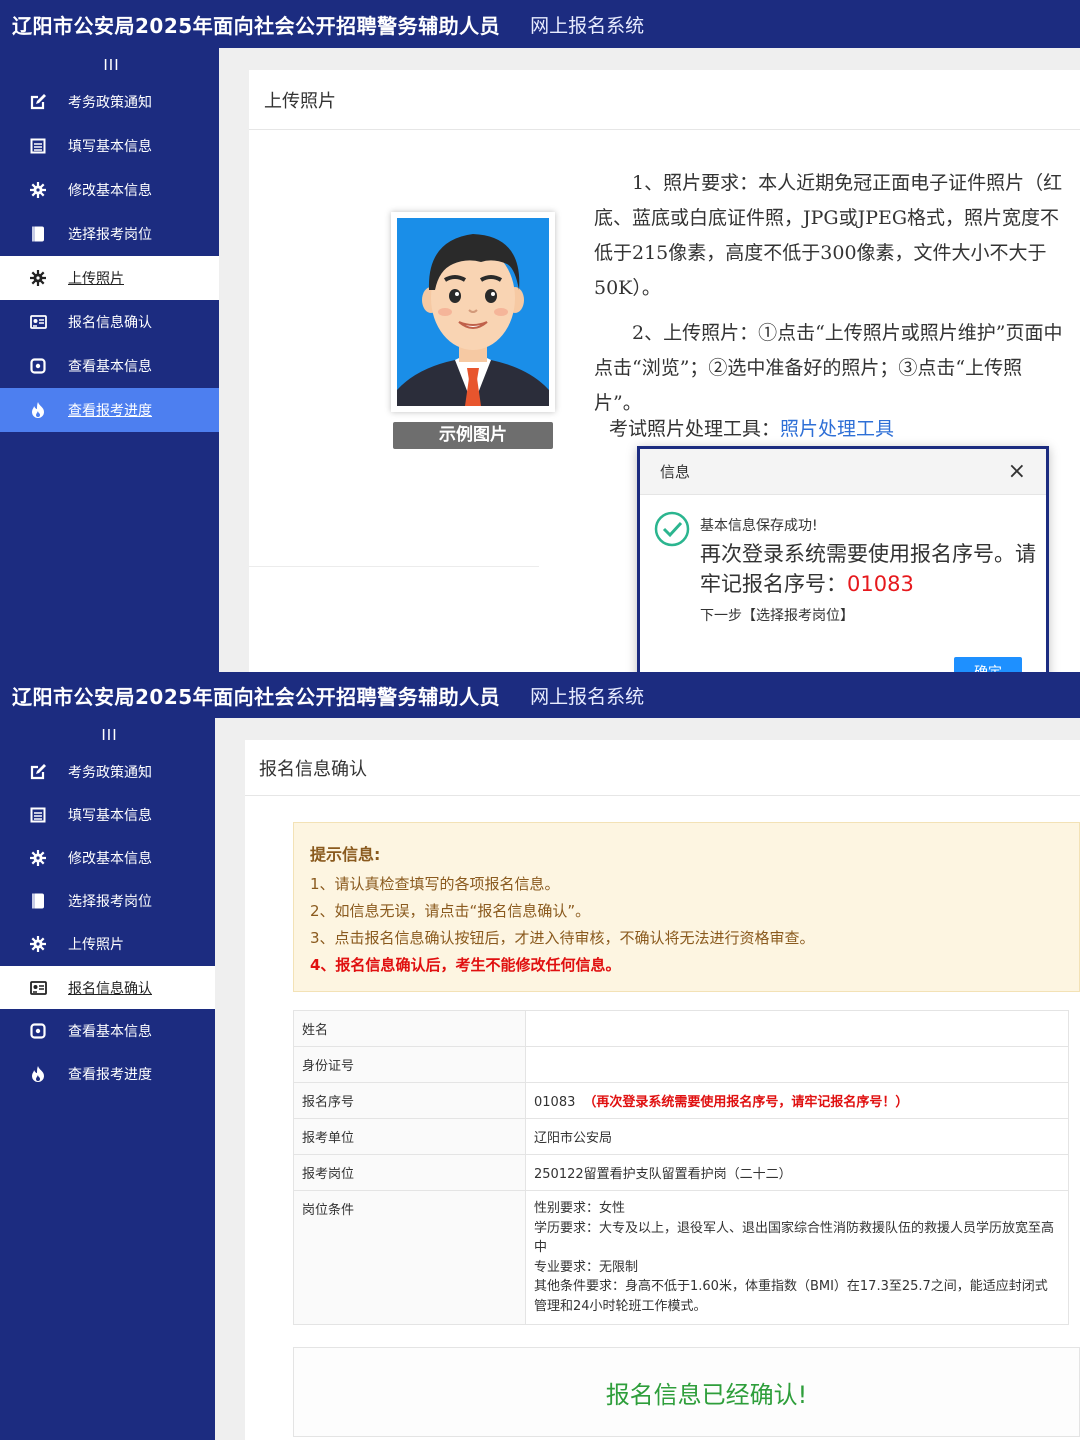  I want to click on notice-title: 提示信息:, so click(345, 854).